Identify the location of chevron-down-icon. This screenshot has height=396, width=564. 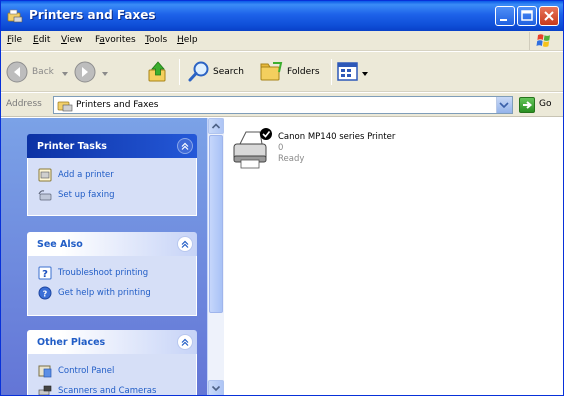
(504, 105).